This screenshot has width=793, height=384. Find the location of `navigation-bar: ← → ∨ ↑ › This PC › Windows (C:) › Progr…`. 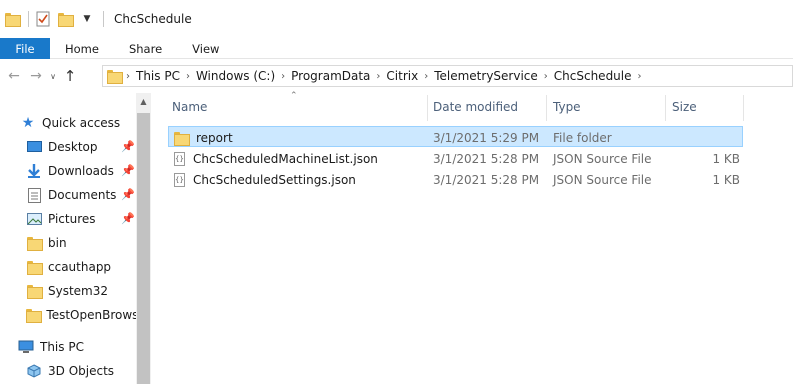

navigation-bar: ← → ∨ ↑ › This PC › Windows (C:) › Progr… is located at coordinates (396, 76).